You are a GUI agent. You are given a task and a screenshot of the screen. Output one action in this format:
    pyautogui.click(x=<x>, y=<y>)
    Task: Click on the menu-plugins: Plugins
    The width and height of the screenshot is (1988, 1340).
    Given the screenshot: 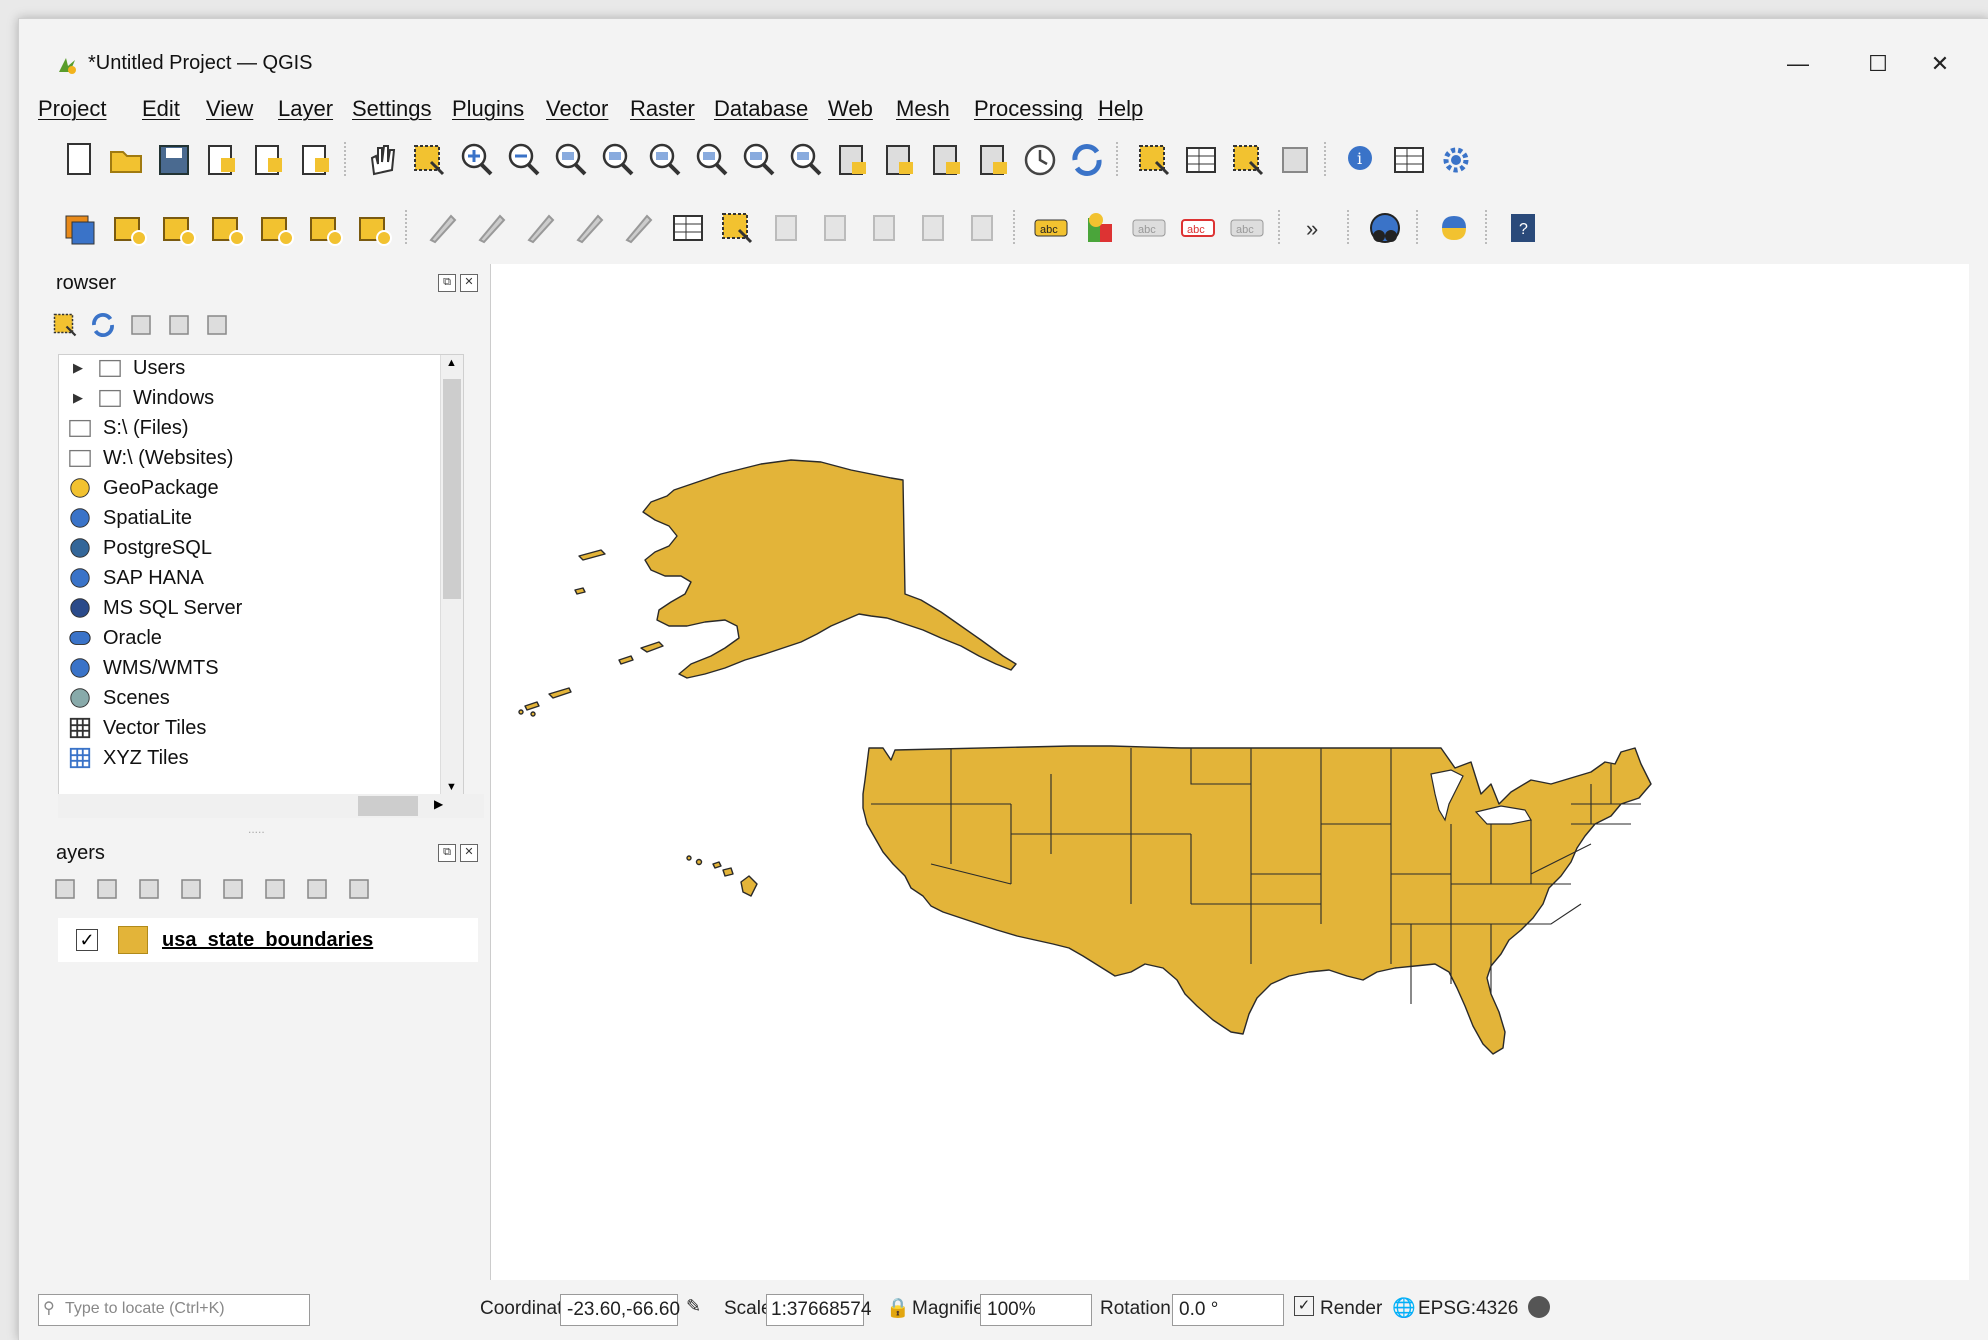 What is the action you would take?
    pyautogui.click(x=488, y=109)
    